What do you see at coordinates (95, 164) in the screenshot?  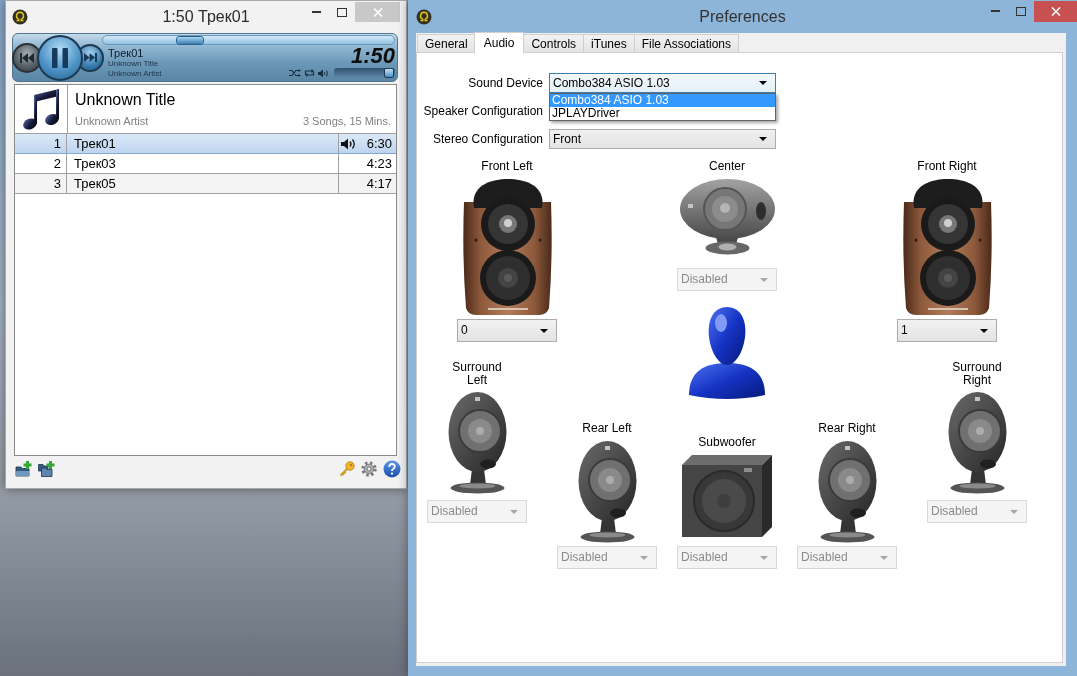 I see `track-title: Трек03` at bounding box center [95, 164].